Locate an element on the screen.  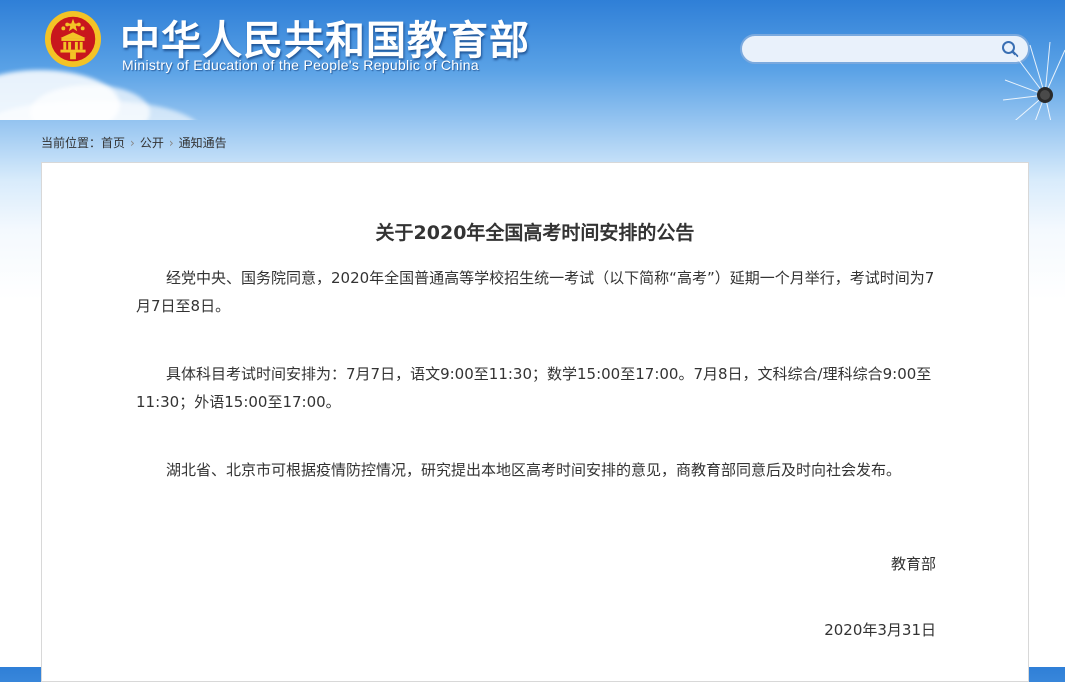
article-signature: 教育部 is located at coordinates (913, 564).